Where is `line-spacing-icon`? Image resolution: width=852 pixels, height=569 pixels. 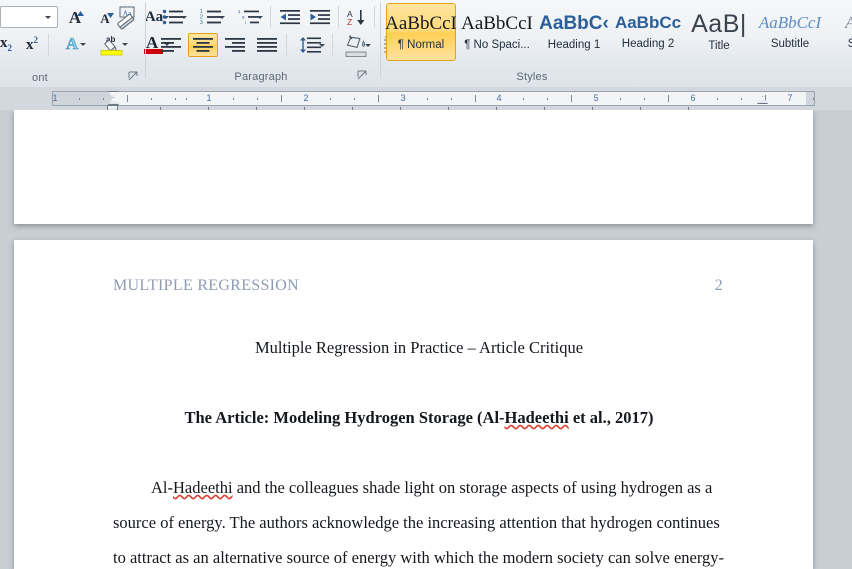
line-spacing-icon is located at coordinates (310, 45).